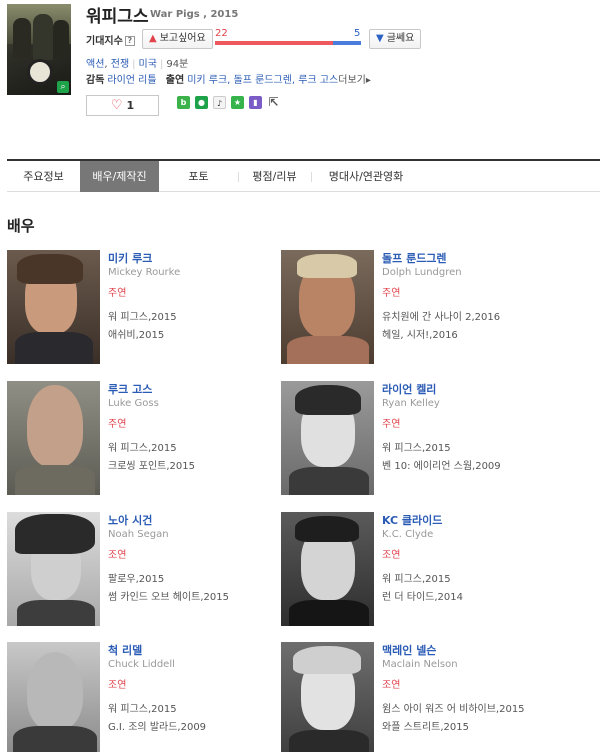 This screenshot has width=600, height=752. What do you see at coordinates (151, 464) in the screenshot?
I see `filmography-link: 크로씽 포인트,2015` at bounding box center [151, 464].